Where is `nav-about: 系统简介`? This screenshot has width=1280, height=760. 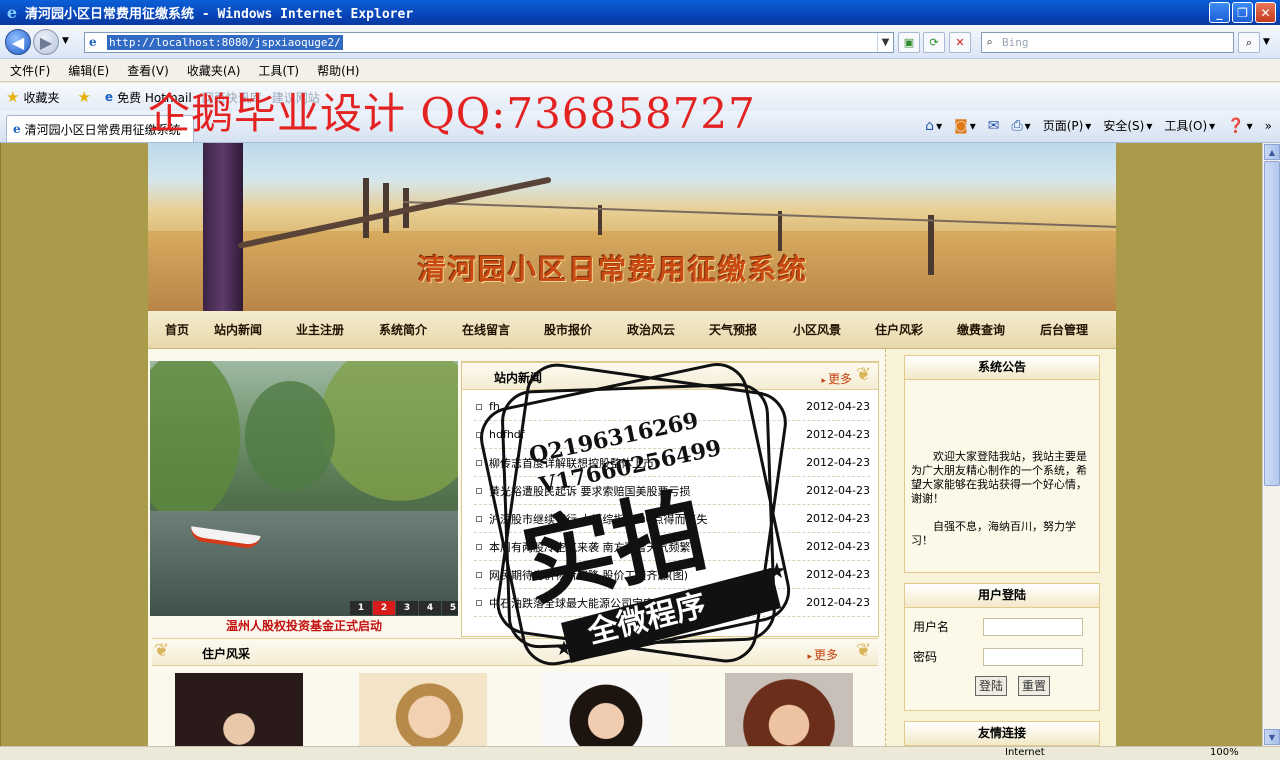
nav-about: 系统简介 is located at coordinates (403, 329).